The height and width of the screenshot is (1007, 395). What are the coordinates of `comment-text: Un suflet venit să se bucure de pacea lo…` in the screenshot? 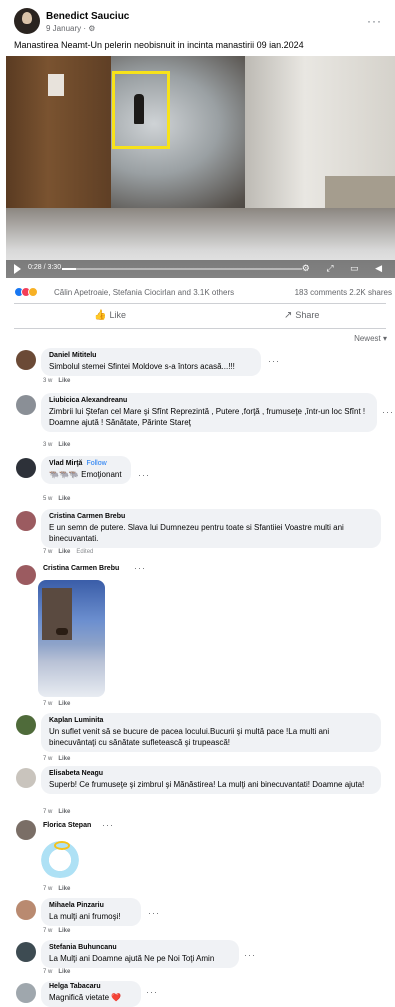 It's located at (189, 737).